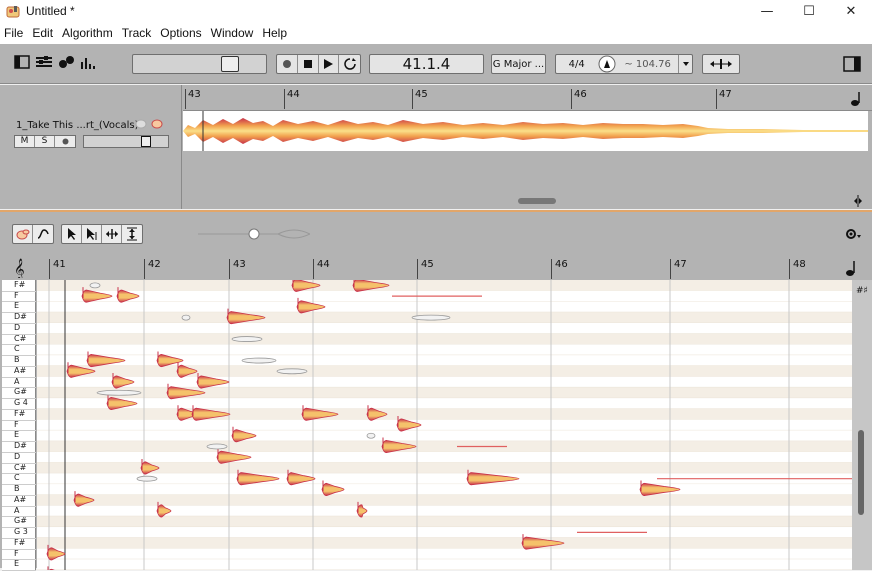 The image size is (872, 571). Describe the element at coordinates (255, 234) in the screenshot. I see `zoom-slider` at that location.